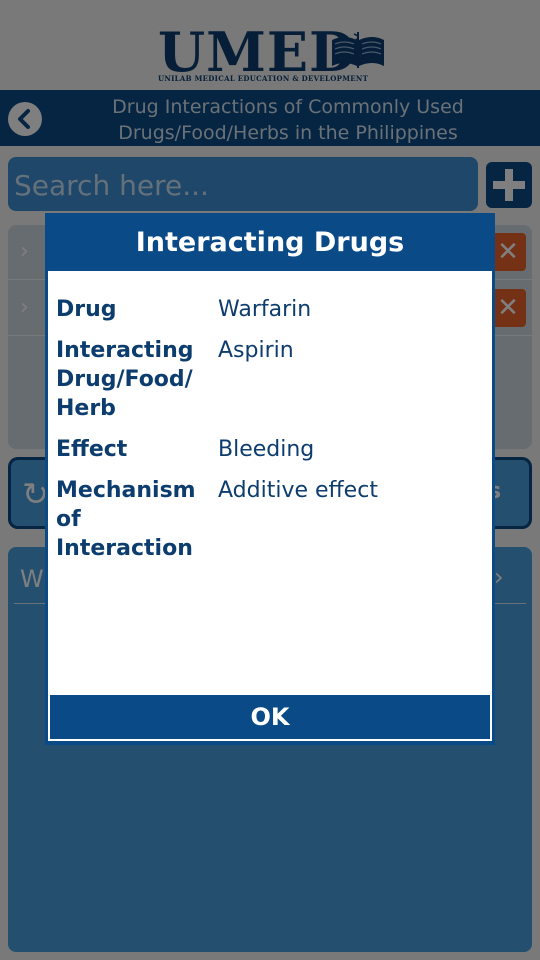  Describe the element at coordinates (256, 350) in the screenshot. I see `field-value: Aspirin` at that location.